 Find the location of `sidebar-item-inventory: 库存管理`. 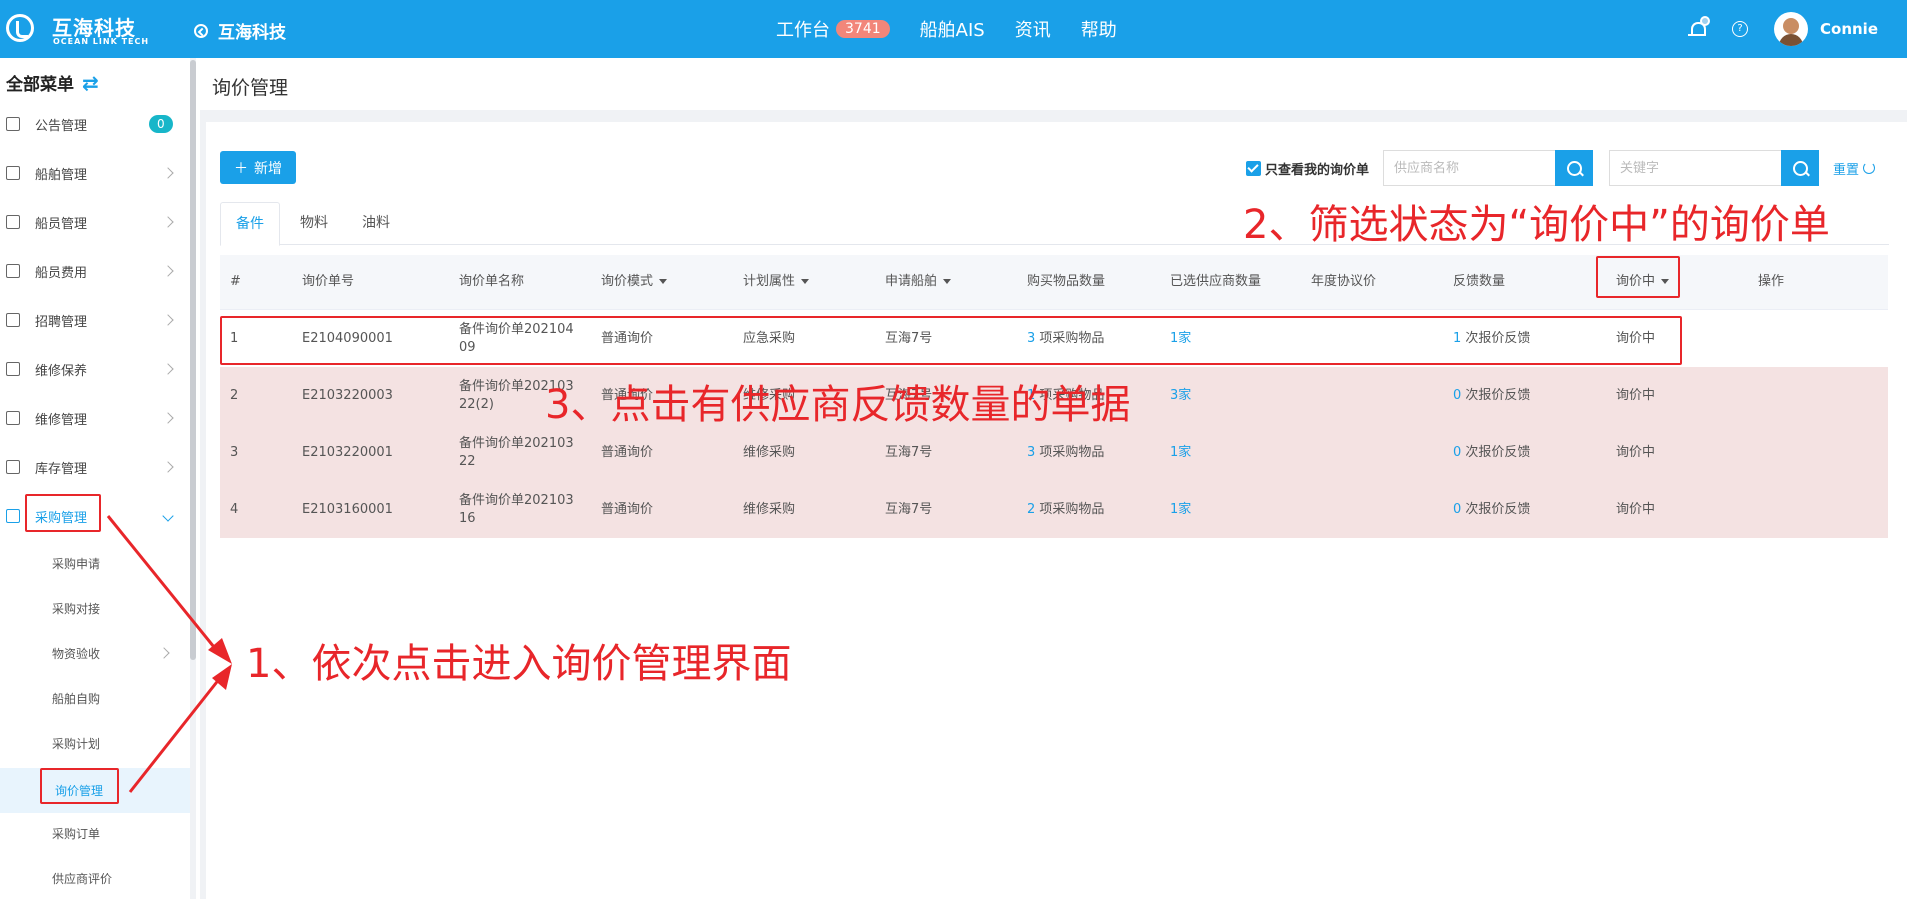

sidebar-item-inventory: 库存管理 is located at coordinates (95, 467).